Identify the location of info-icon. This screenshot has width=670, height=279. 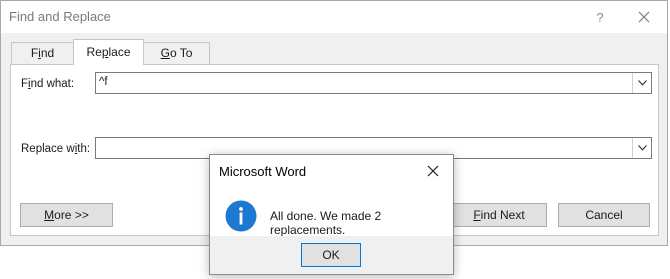
(241, 216).